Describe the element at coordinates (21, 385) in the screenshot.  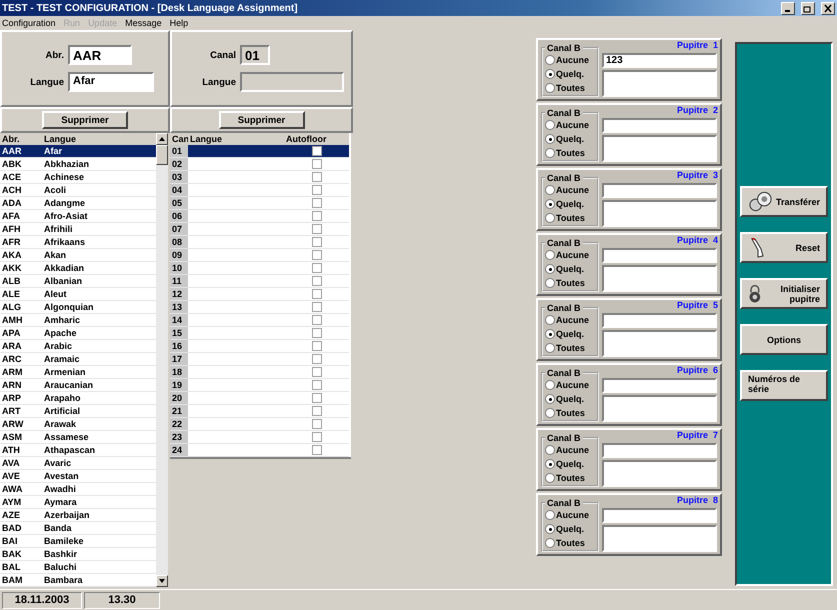
I see `table-cell: ARN` at that location.